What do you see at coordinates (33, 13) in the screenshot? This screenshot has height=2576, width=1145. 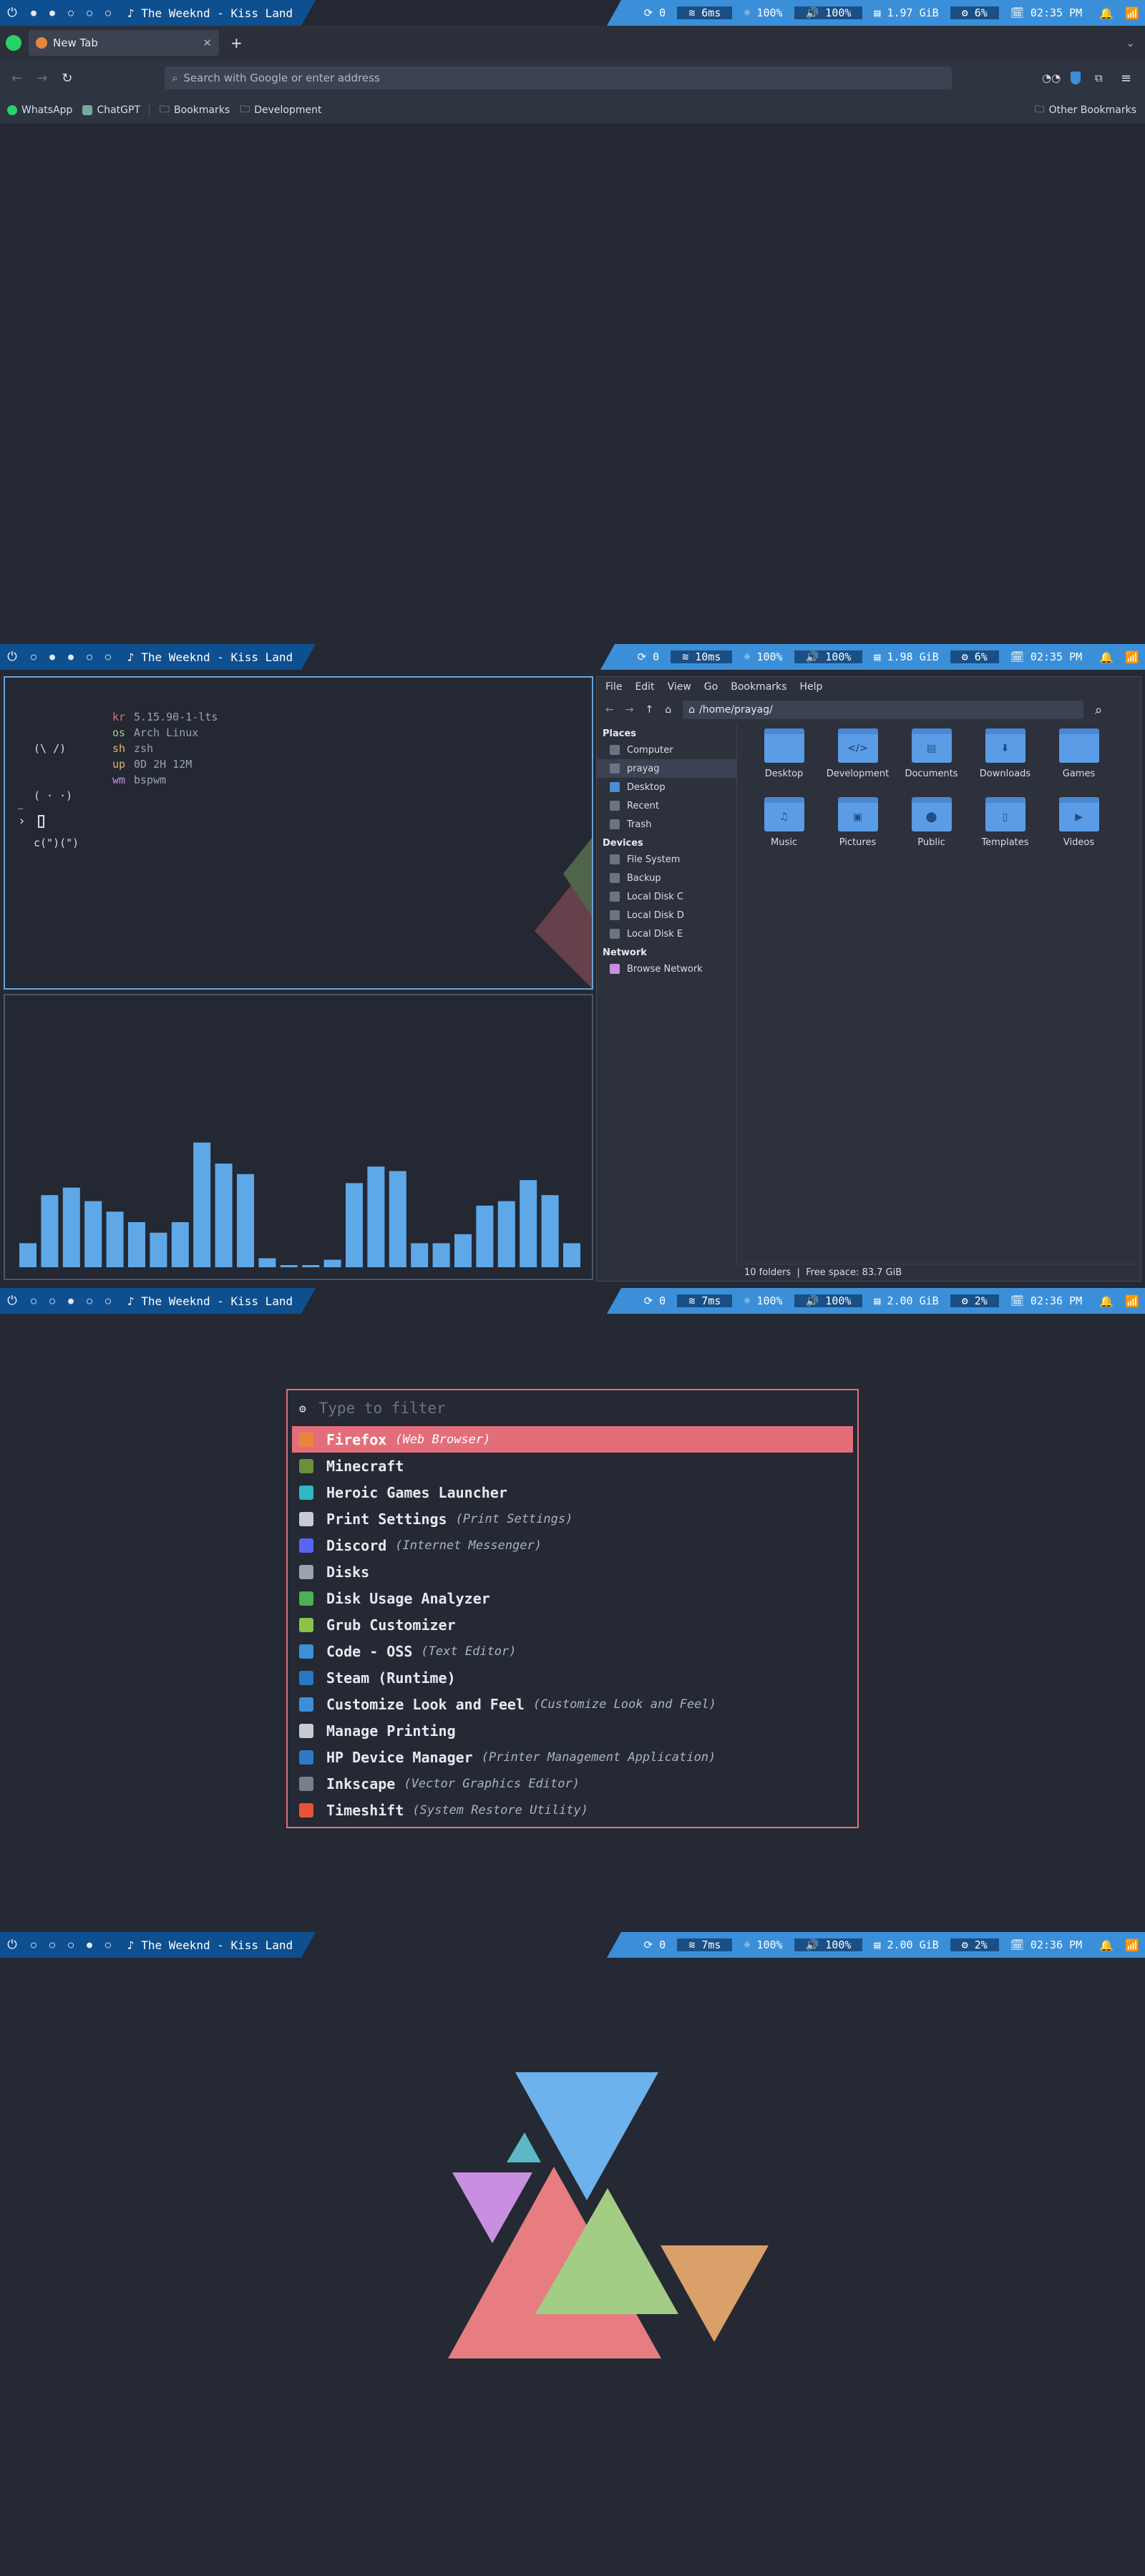 I see `workspace-1: ●` at bounding box center [33, 13].